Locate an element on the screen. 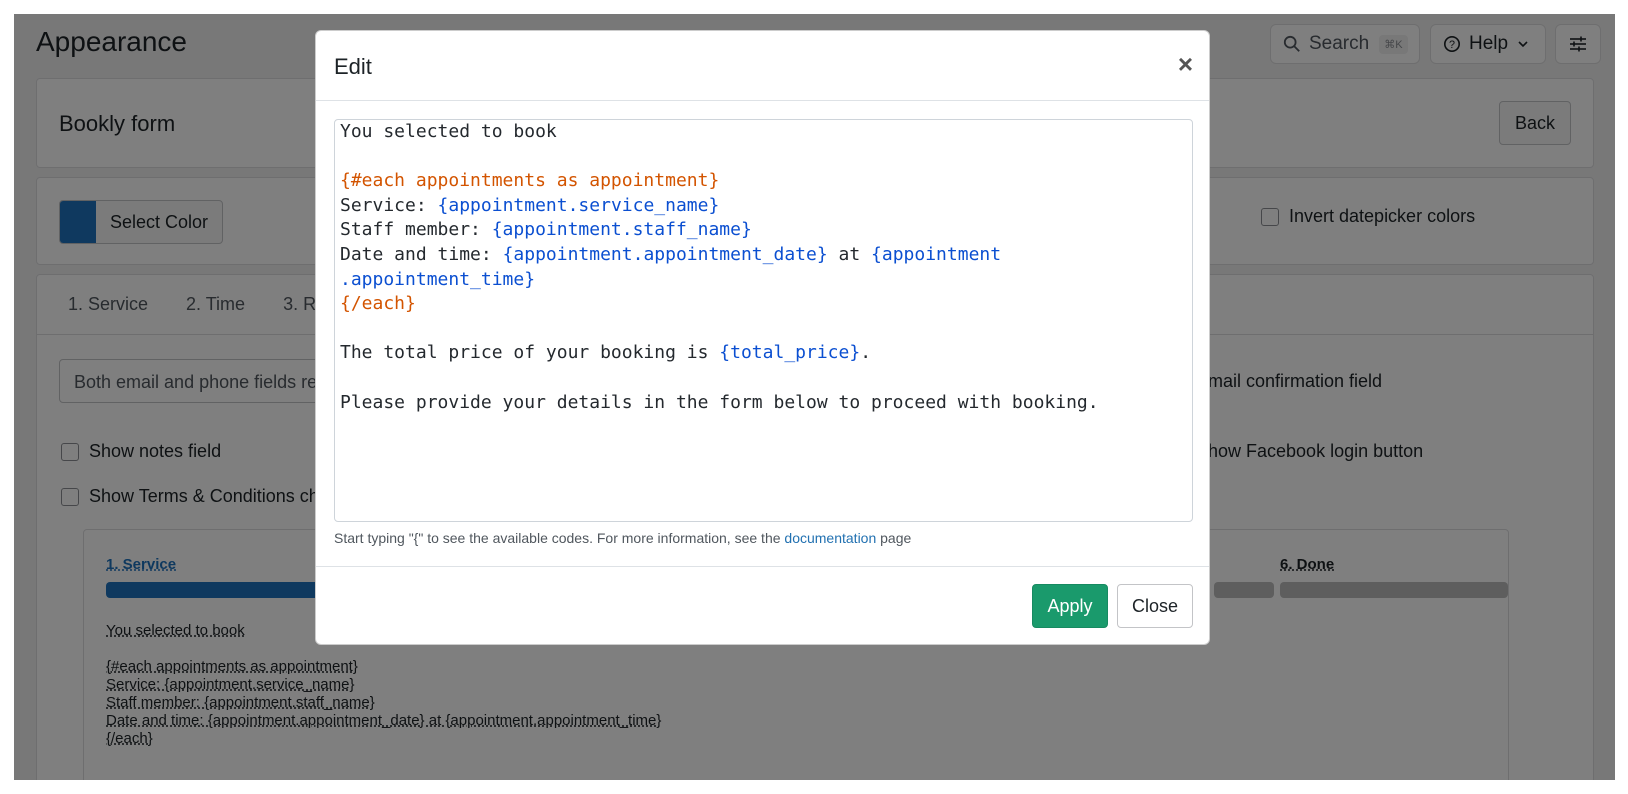  code-text: The total price of your booking is is located at coordinates (530, 353).